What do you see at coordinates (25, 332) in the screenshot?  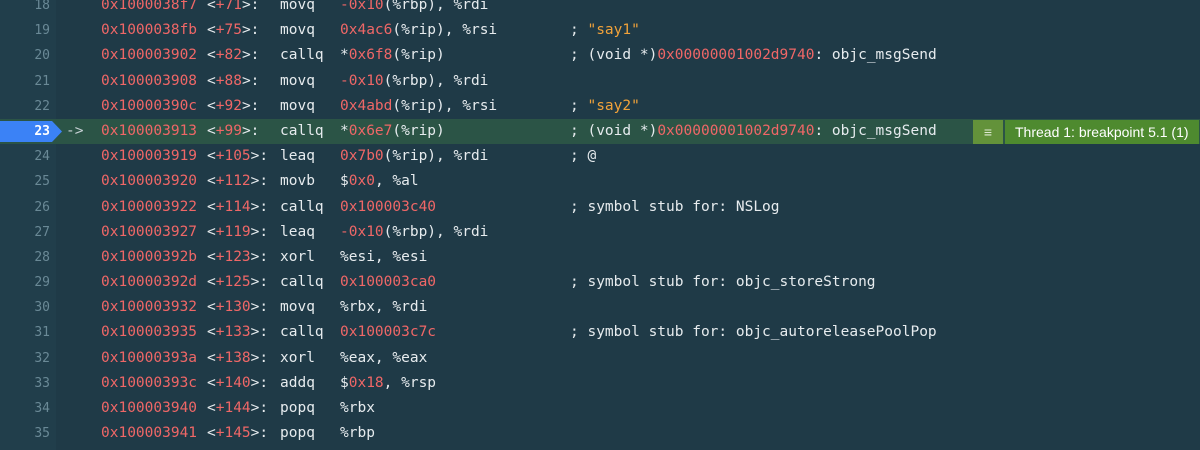 I see `line-number: 31` at bounding box center [25, 332].